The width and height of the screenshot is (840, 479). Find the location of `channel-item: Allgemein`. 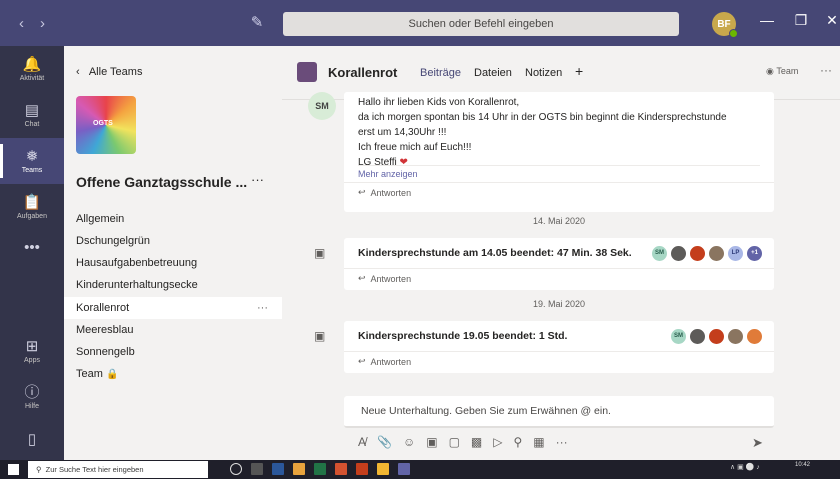

channel-item: Allgemein is located at coordinates (173, 219).